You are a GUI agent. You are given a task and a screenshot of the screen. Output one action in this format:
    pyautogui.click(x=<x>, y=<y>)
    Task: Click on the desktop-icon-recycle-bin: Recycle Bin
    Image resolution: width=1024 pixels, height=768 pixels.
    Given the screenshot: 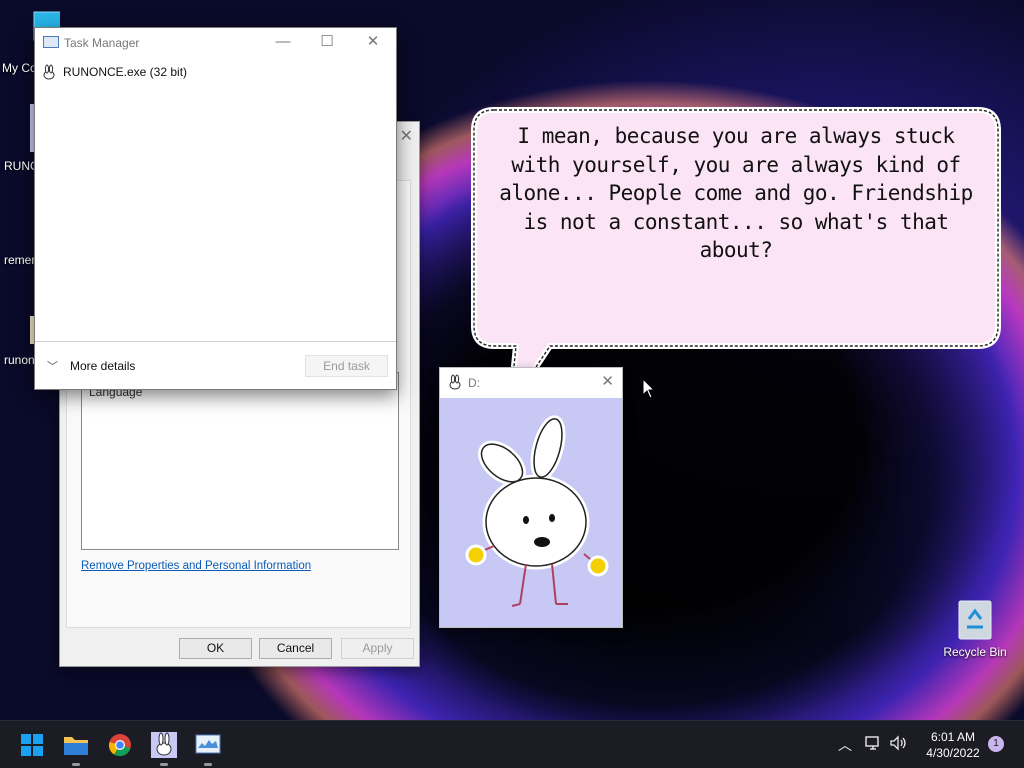 What is the action you would take?
    pyautogui.click(x=975, y=628)
    